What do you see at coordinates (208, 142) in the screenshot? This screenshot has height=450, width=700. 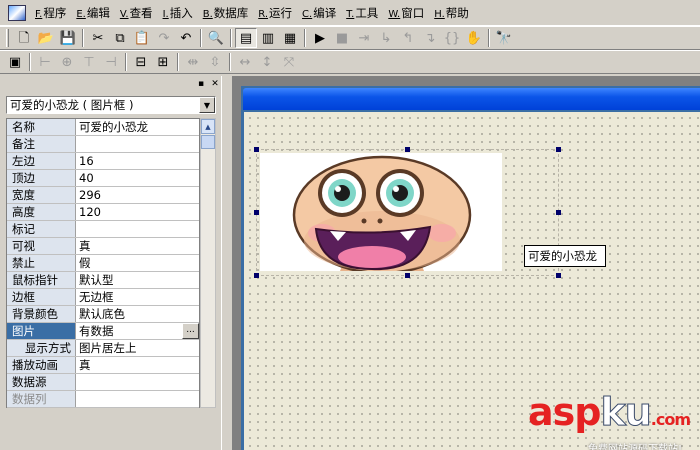 I see `scrollbar-thumb` at bounding box center [208, 142].